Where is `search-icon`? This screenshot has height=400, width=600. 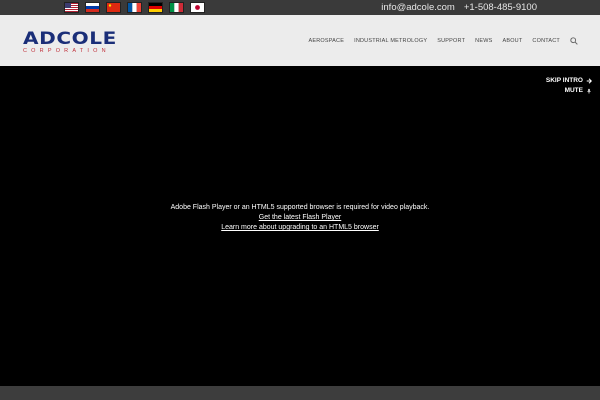
search-icon is located at coordinates (574, 40).